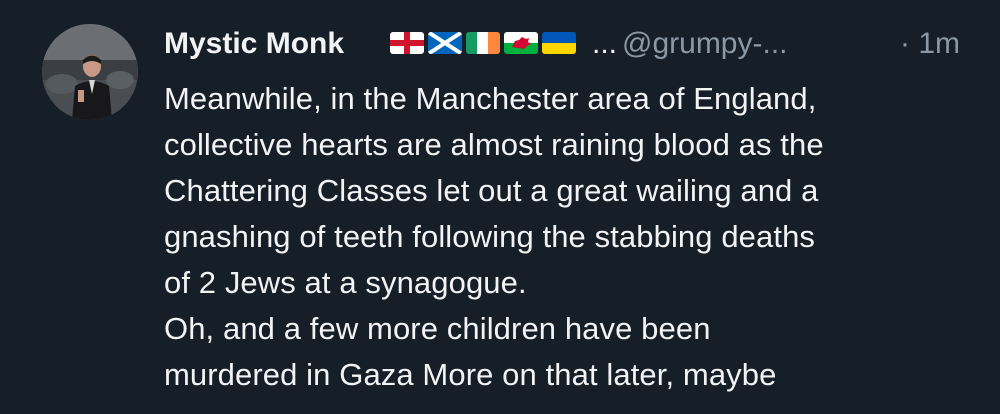  I want to click on scotland-flag-icon, so click(445, 43).